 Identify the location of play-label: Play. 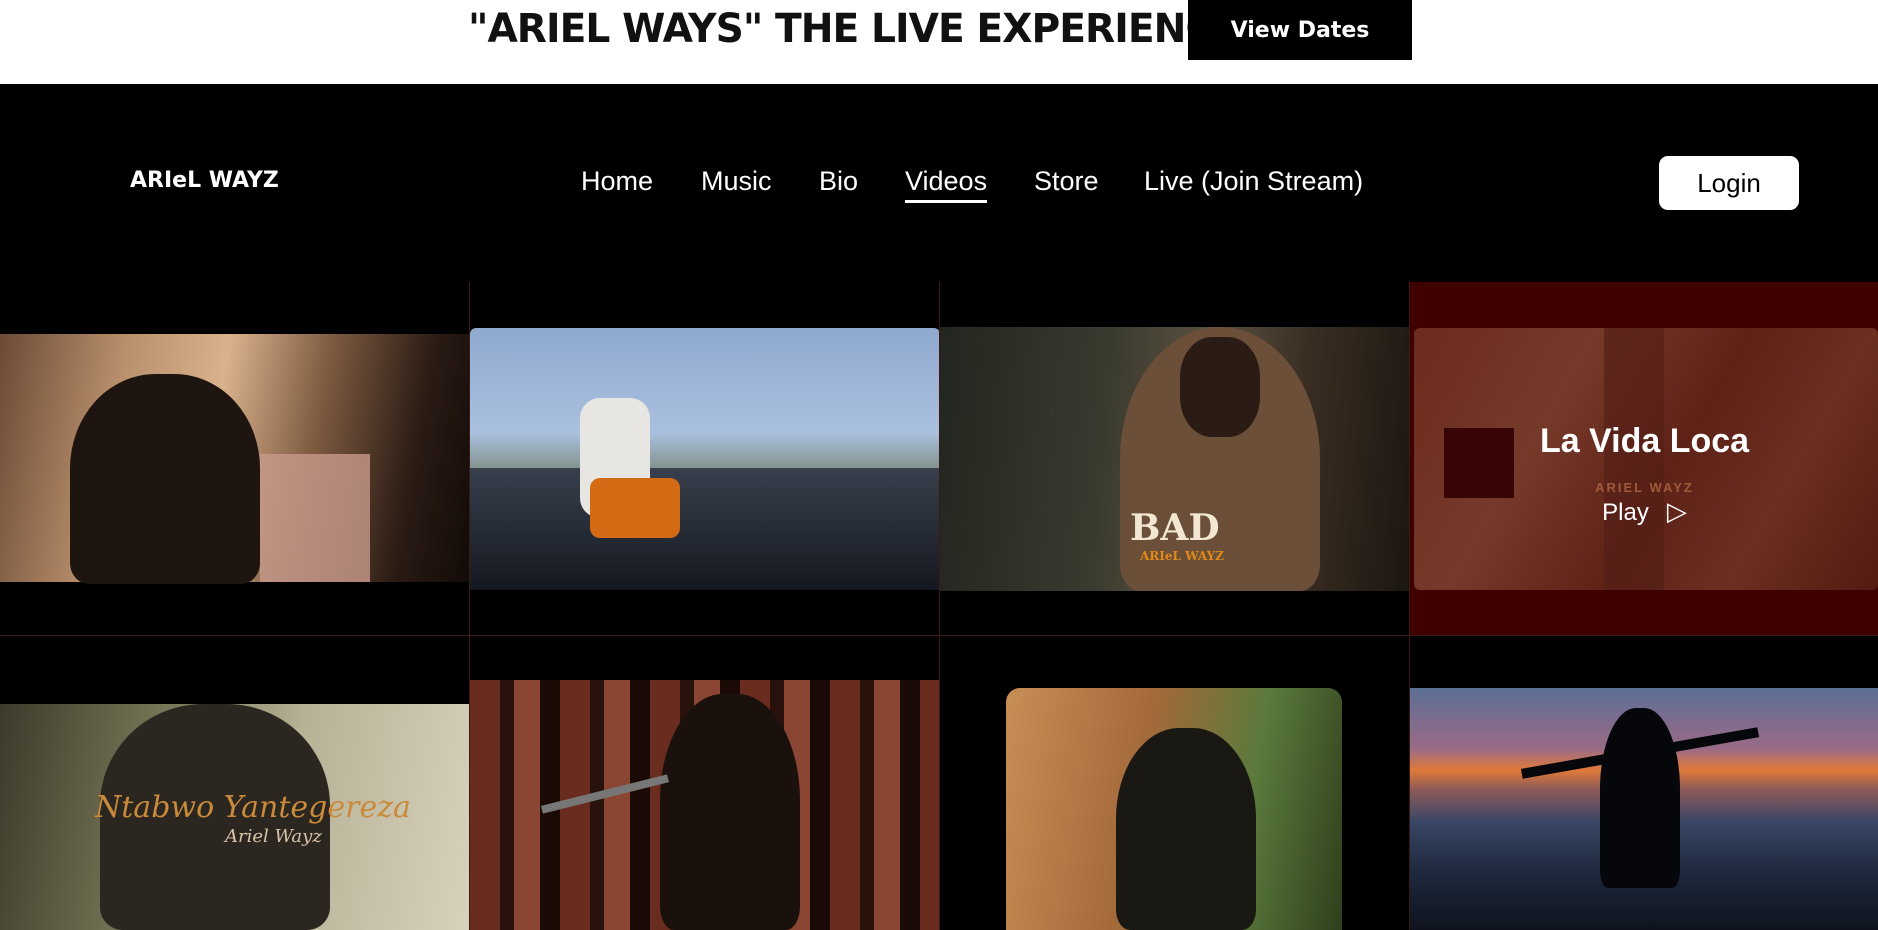
(1625, 512).